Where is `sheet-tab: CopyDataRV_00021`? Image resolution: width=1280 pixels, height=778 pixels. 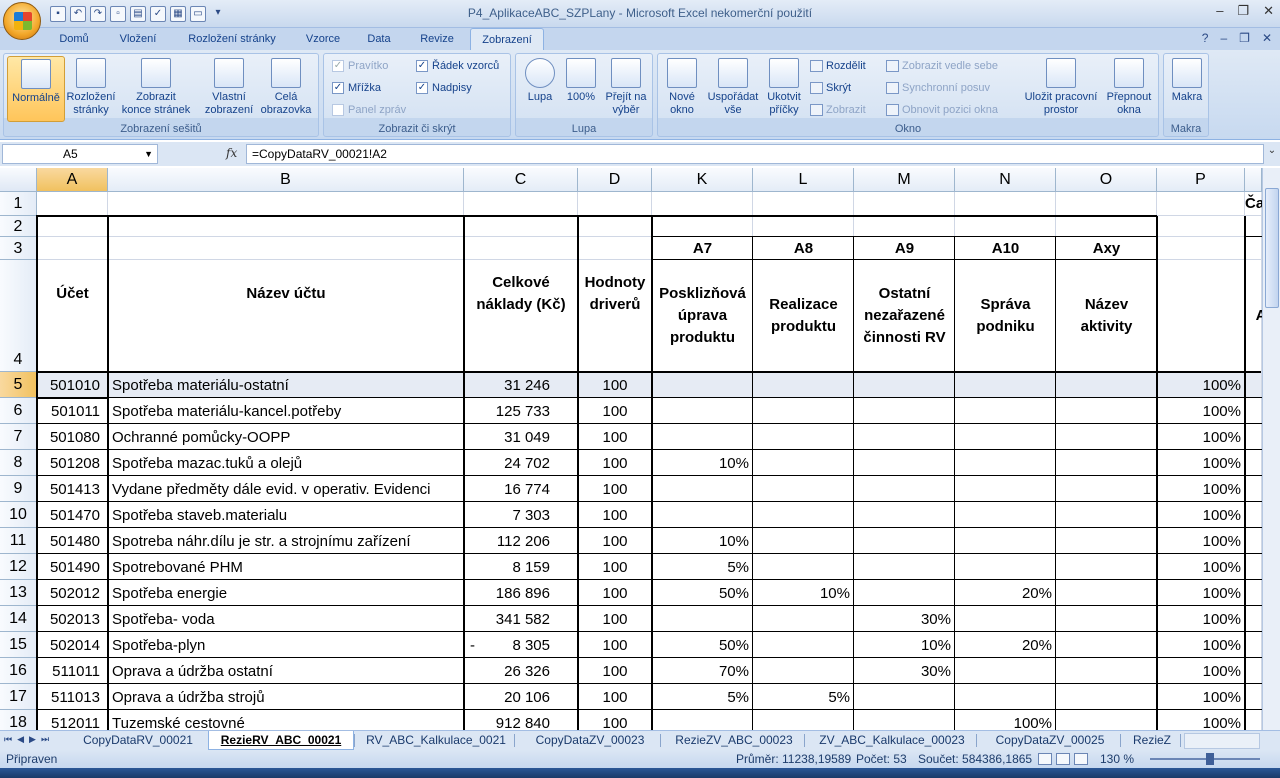 sheet-tab: CopyDataRV_00021 is located at coordinates (138, 740).